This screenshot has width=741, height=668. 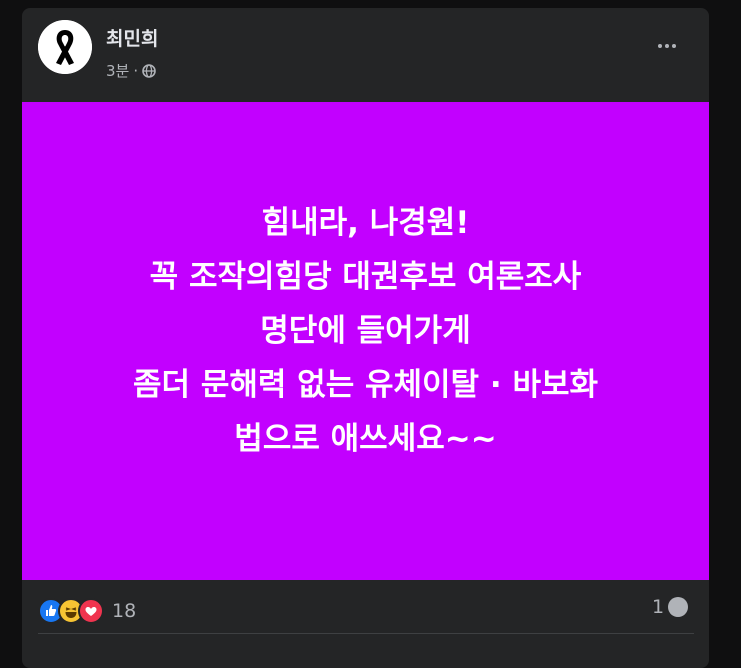 I want to click on love-icon, so click(x=91, y=611).